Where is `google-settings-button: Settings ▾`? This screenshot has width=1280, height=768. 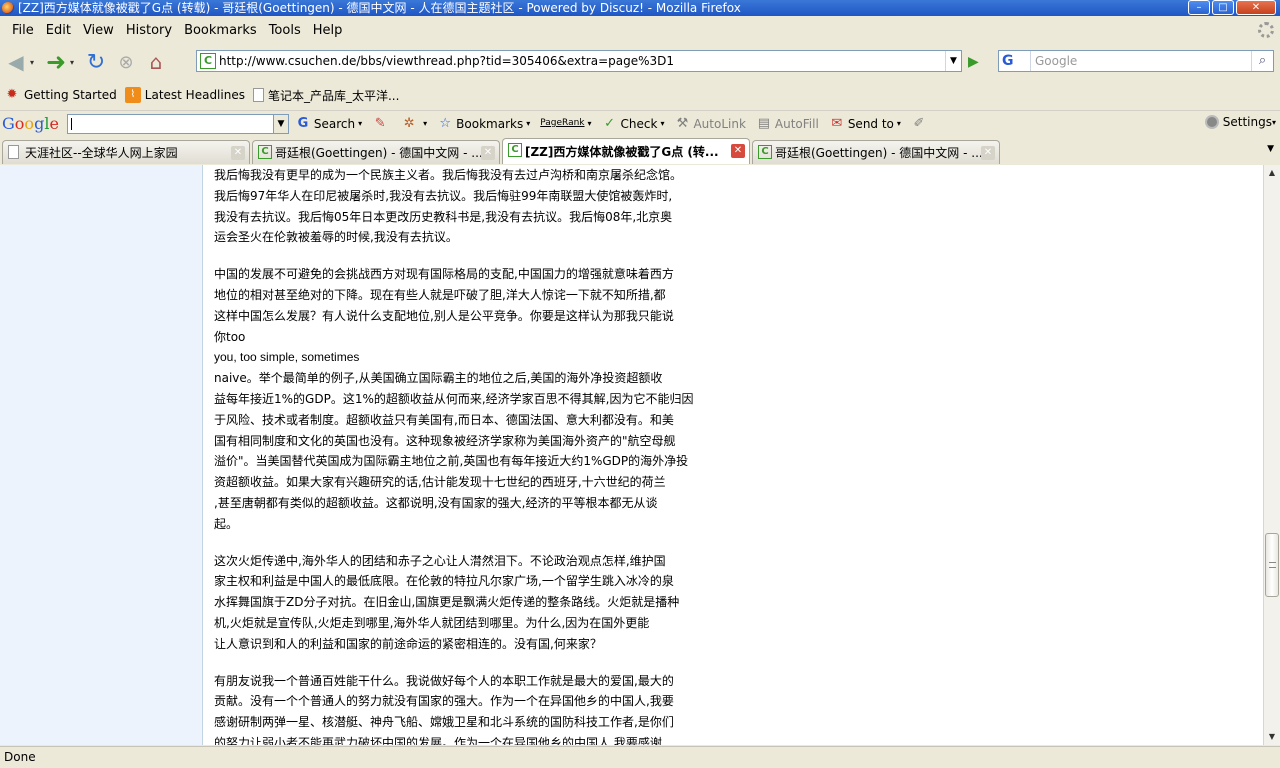
google-settings-button: Settings ▾ is located at coordinates (1240, 122).